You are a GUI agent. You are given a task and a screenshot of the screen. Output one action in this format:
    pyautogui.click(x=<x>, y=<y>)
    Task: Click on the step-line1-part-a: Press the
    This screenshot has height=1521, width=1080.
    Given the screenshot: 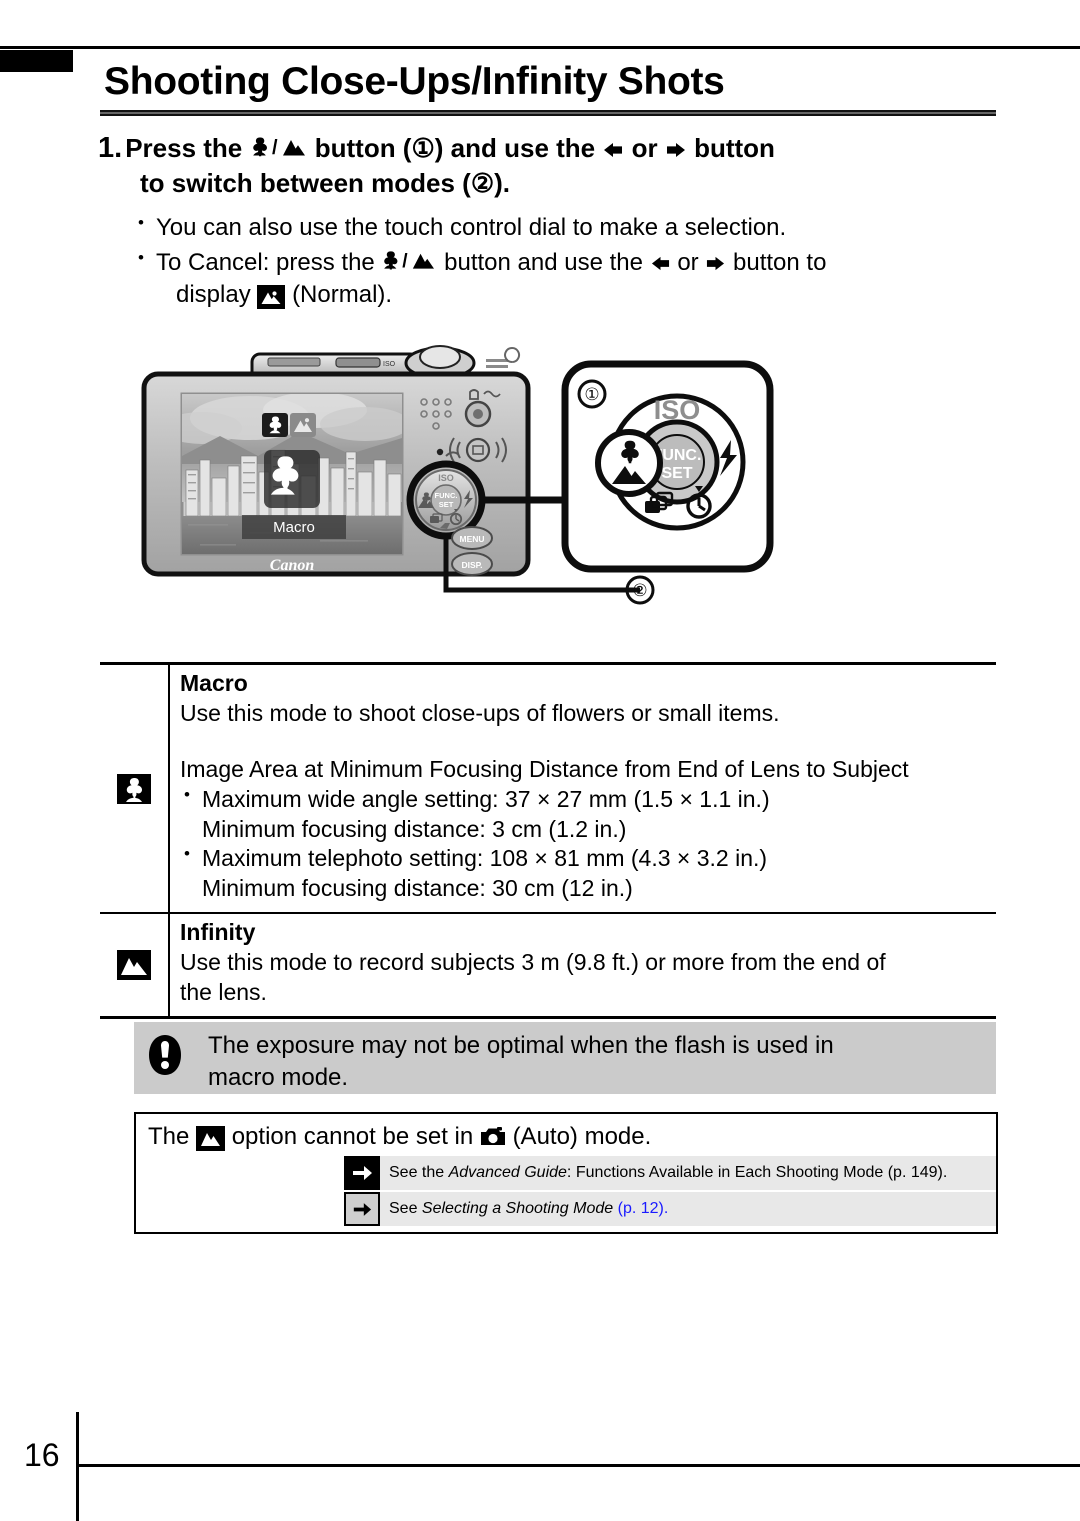 What is the action you would take?
    pyautogui.click(x=184, y=148)
    